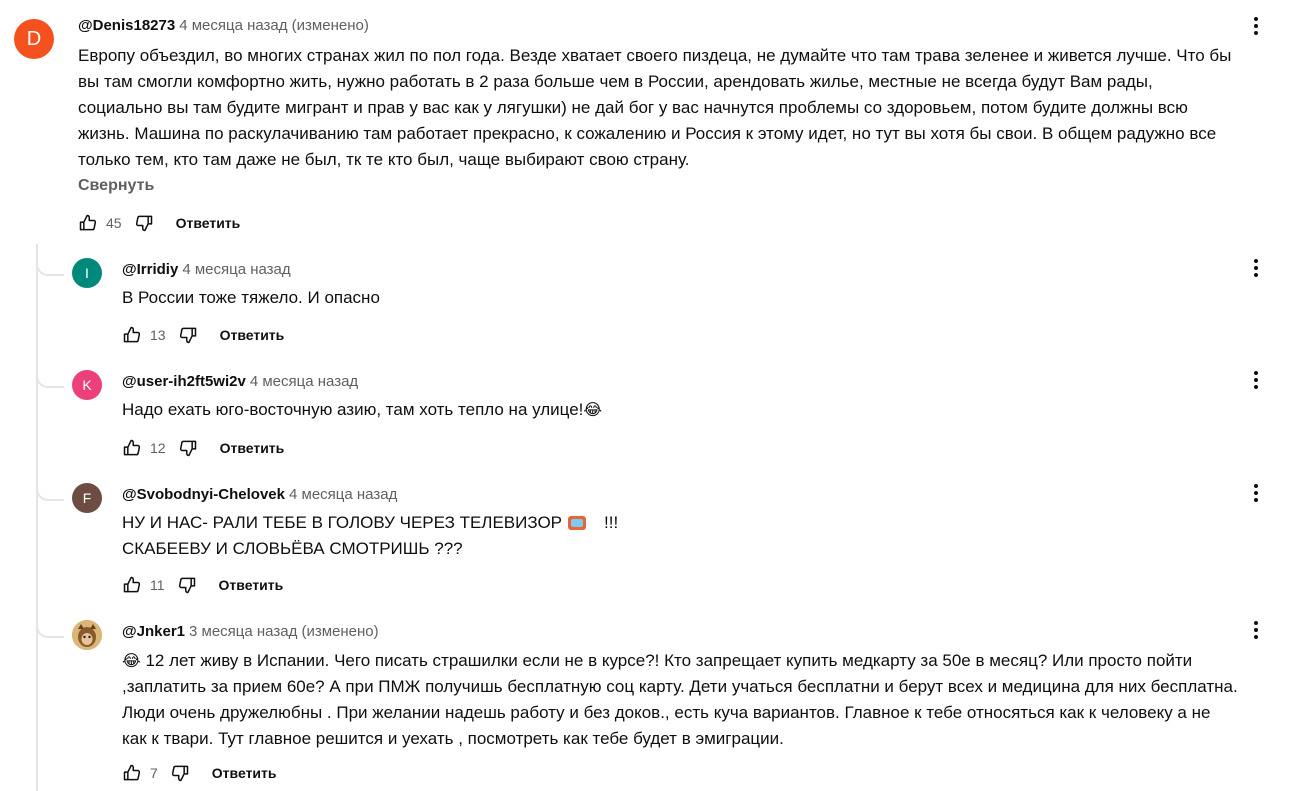  I want to click on timestamp: 4 месяца назад (изменено), so click(274, 25).